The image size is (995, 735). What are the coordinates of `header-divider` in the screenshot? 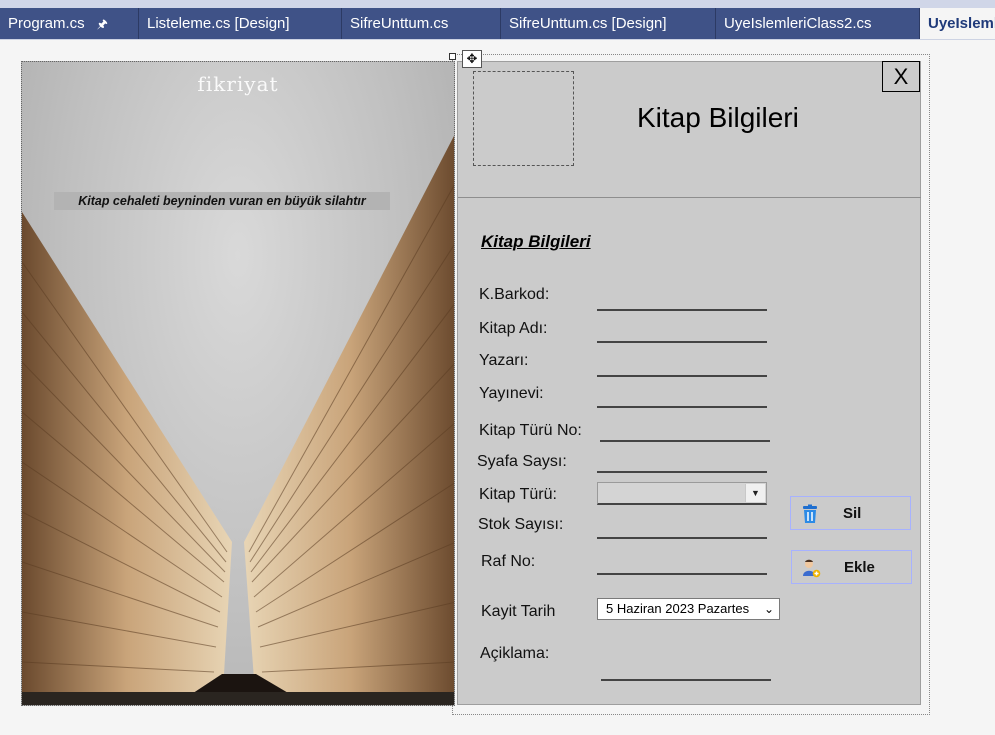 It's located at (689, 197).